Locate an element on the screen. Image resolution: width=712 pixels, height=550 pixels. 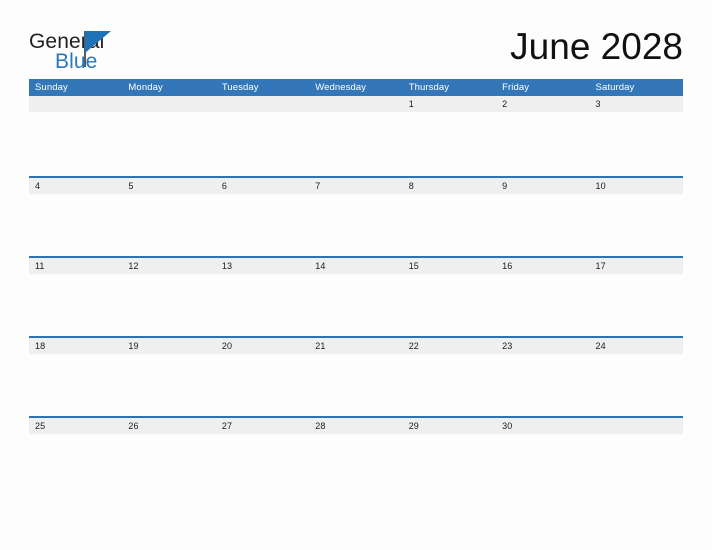
page-header: General Blue June 2028 is located at coordinates (356, 39).